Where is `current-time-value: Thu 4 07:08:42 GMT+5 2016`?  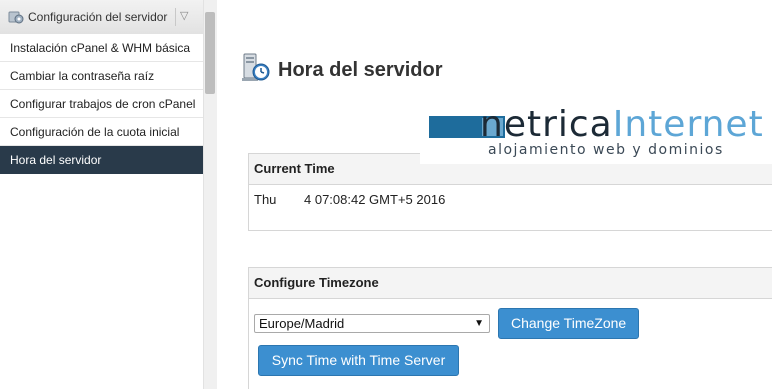 current-time-value: Thu 4 07:08:42 GMT+5 2016 is located at coordinates (349, 199).